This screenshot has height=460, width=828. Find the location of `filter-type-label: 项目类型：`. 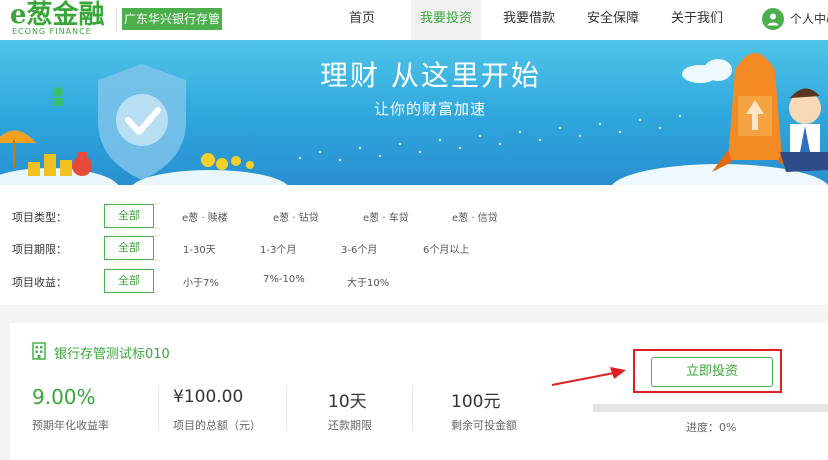

filter-type-label: 项目类型： is located at coordinates (39, 217).